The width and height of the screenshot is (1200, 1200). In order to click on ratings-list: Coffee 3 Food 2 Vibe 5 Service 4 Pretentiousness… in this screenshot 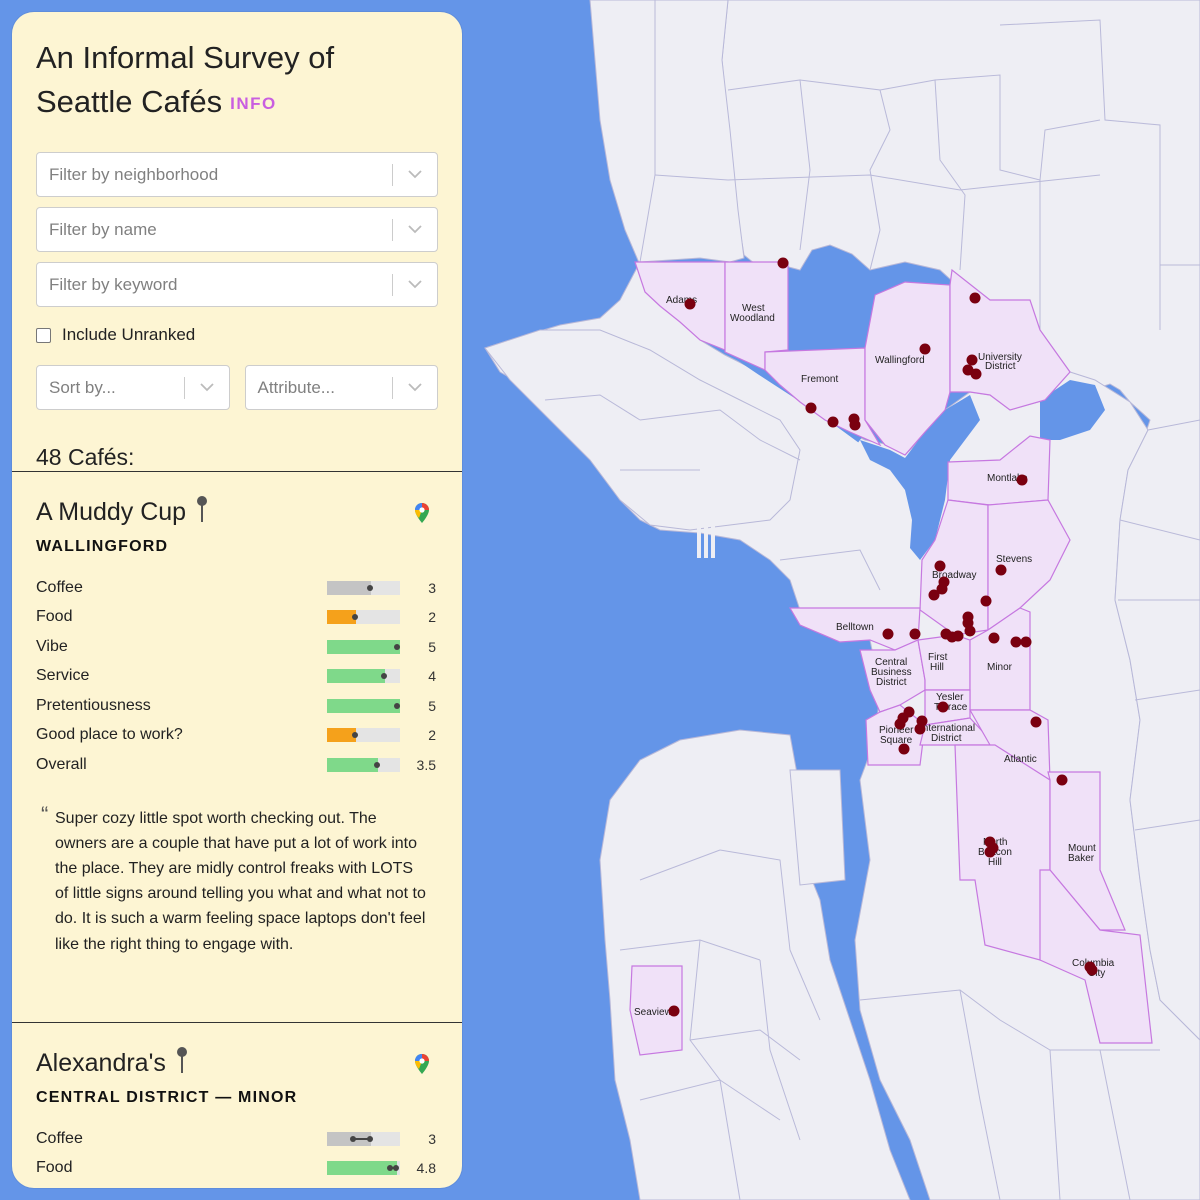, I will do `click(237, 676)`.